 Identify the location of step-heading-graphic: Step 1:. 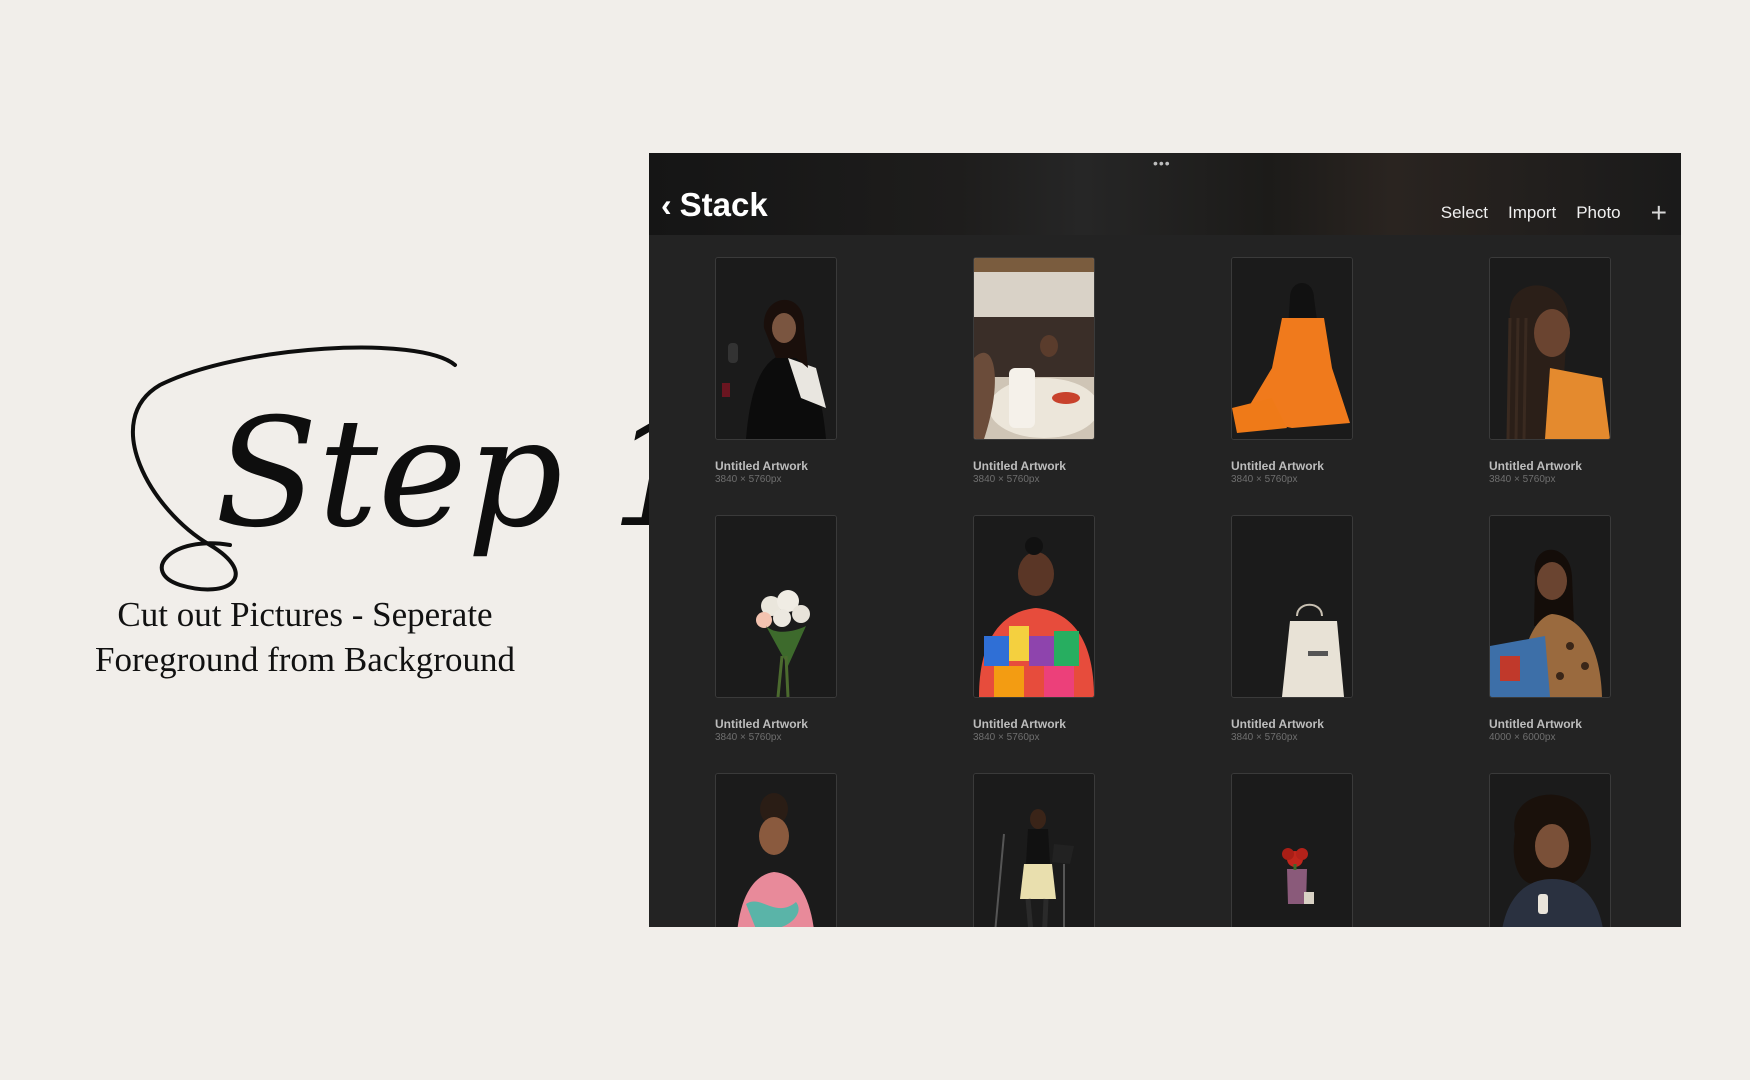
(443, 468).